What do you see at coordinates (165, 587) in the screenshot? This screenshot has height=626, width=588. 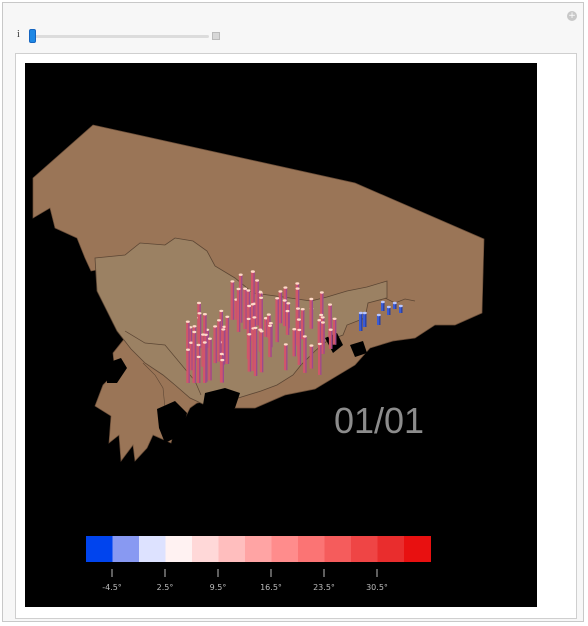 I see `legend-tick-label: 2.5°` at bounding box center [165, 587].